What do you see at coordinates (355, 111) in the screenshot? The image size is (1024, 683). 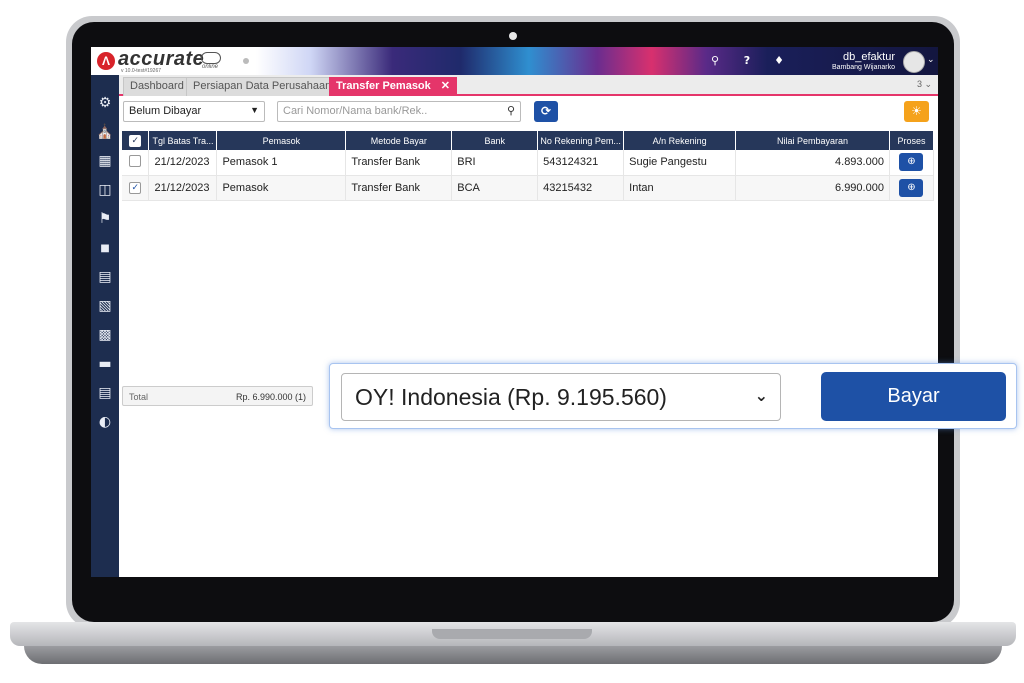 I see `search-placeholder: Cari Nomor/Nama bank/Rek..` at bounding box center [355, 111].